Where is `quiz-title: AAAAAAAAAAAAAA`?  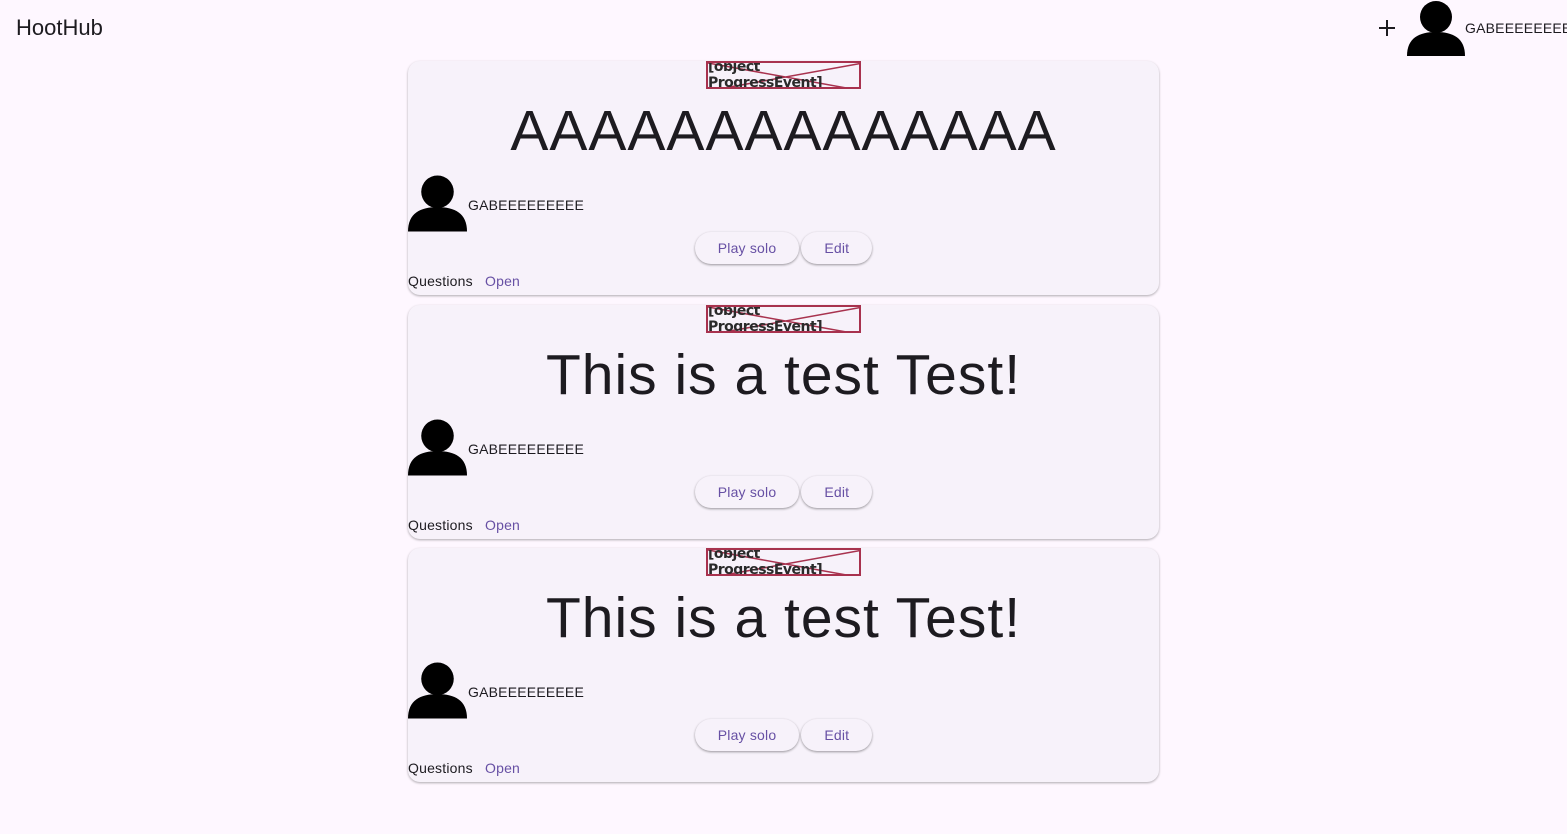
quiz-title: AAAAAAAAAAAAAA is located at coordinates (783, 131).